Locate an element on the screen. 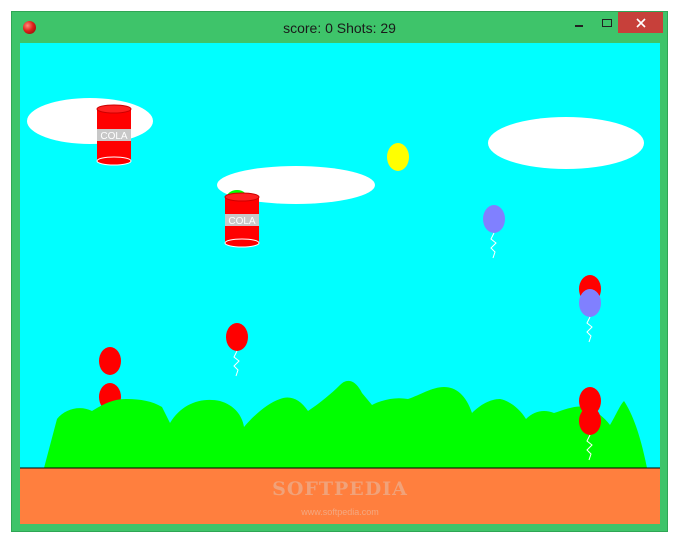  maximize-button is located at coordinates (607, 22).